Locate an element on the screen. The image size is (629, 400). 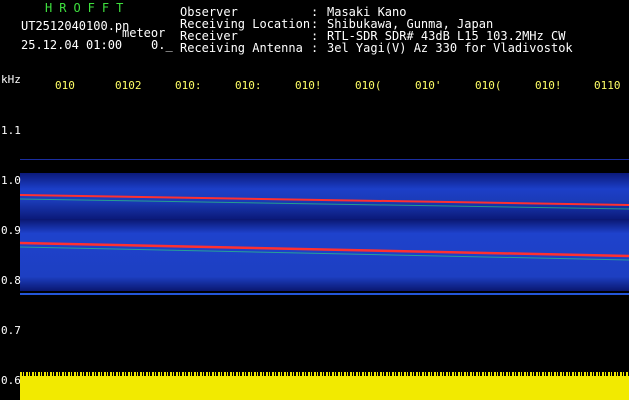
app-title: HROFFT is located at coordinates (88, 8).